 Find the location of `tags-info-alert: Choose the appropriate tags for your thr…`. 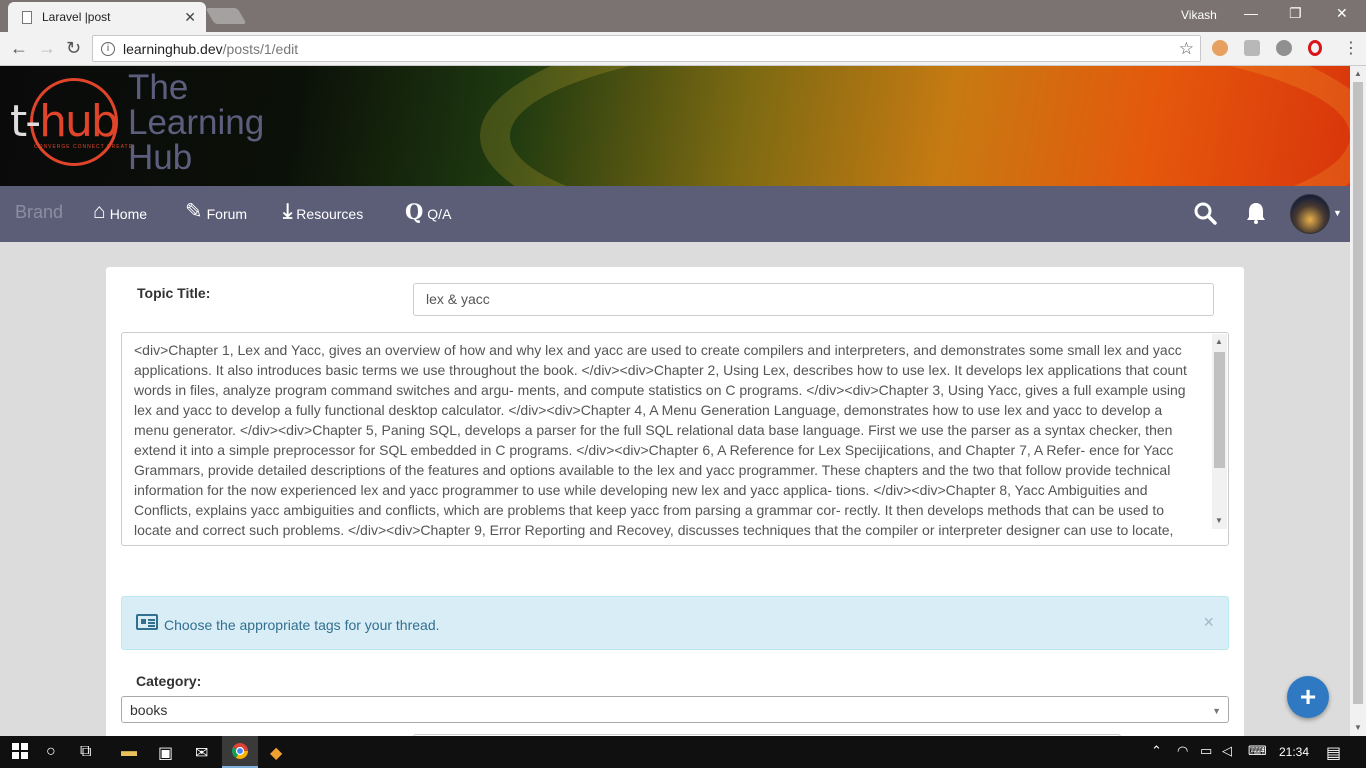

tags-info-alert: Choose the appropriate tags for your thr… is located at coordinates (675, 623).